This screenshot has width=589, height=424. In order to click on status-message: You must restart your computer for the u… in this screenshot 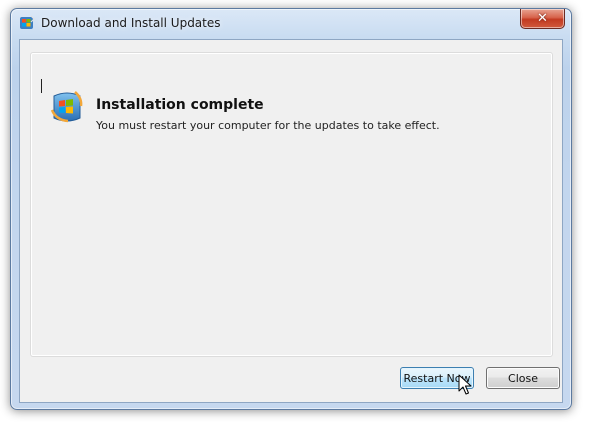, I will do `click(268, 125)`.